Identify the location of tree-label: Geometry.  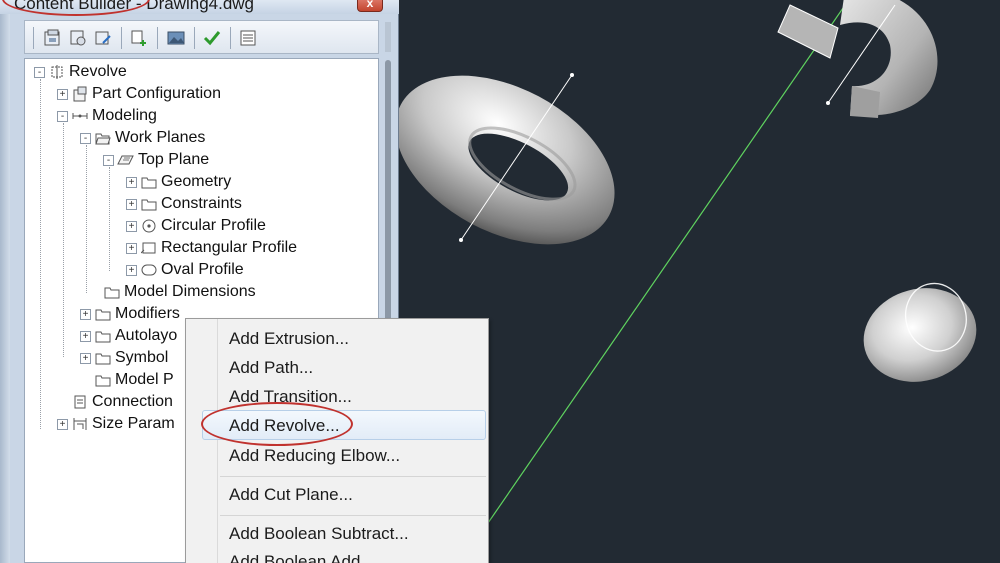
(196, 181).